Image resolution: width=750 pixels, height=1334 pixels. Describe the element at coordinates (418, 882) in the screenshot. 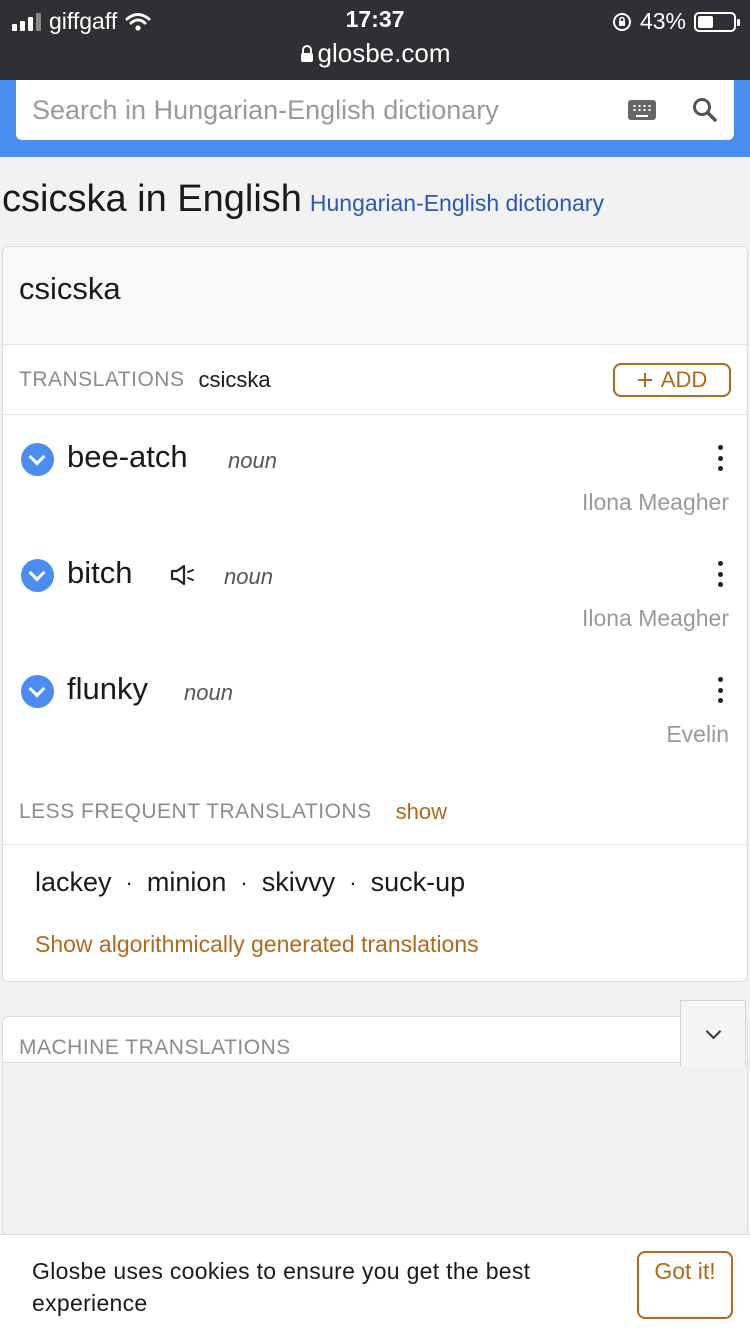

I see `alt-translation: suck-up` at that location.